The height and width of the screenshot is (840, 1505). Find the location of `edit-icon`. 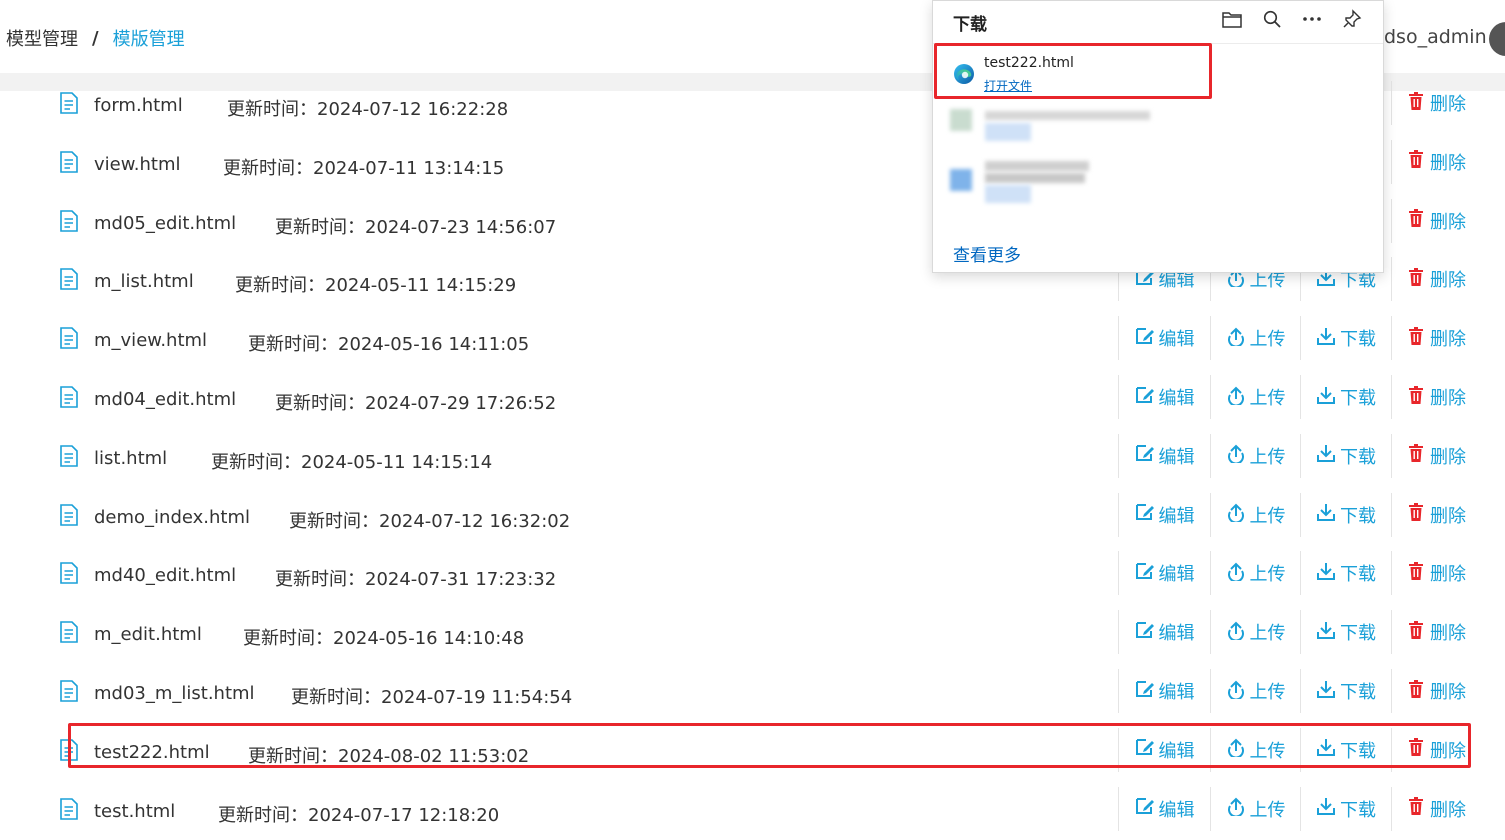

edit-icon is located at coordinates (1147, 632).